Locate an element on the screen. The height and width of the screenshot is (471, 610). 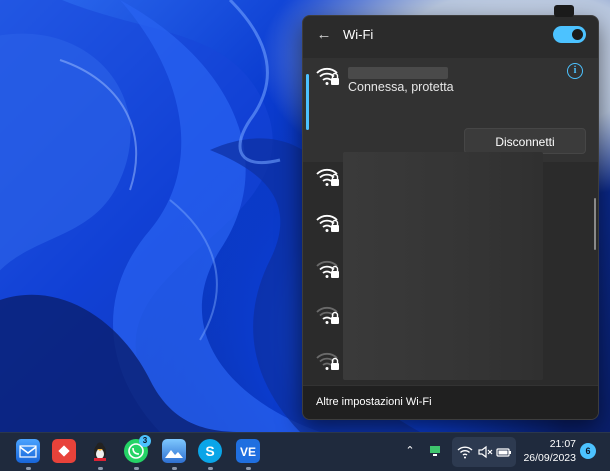
diamond-icon is located at coordinates (64, 451).